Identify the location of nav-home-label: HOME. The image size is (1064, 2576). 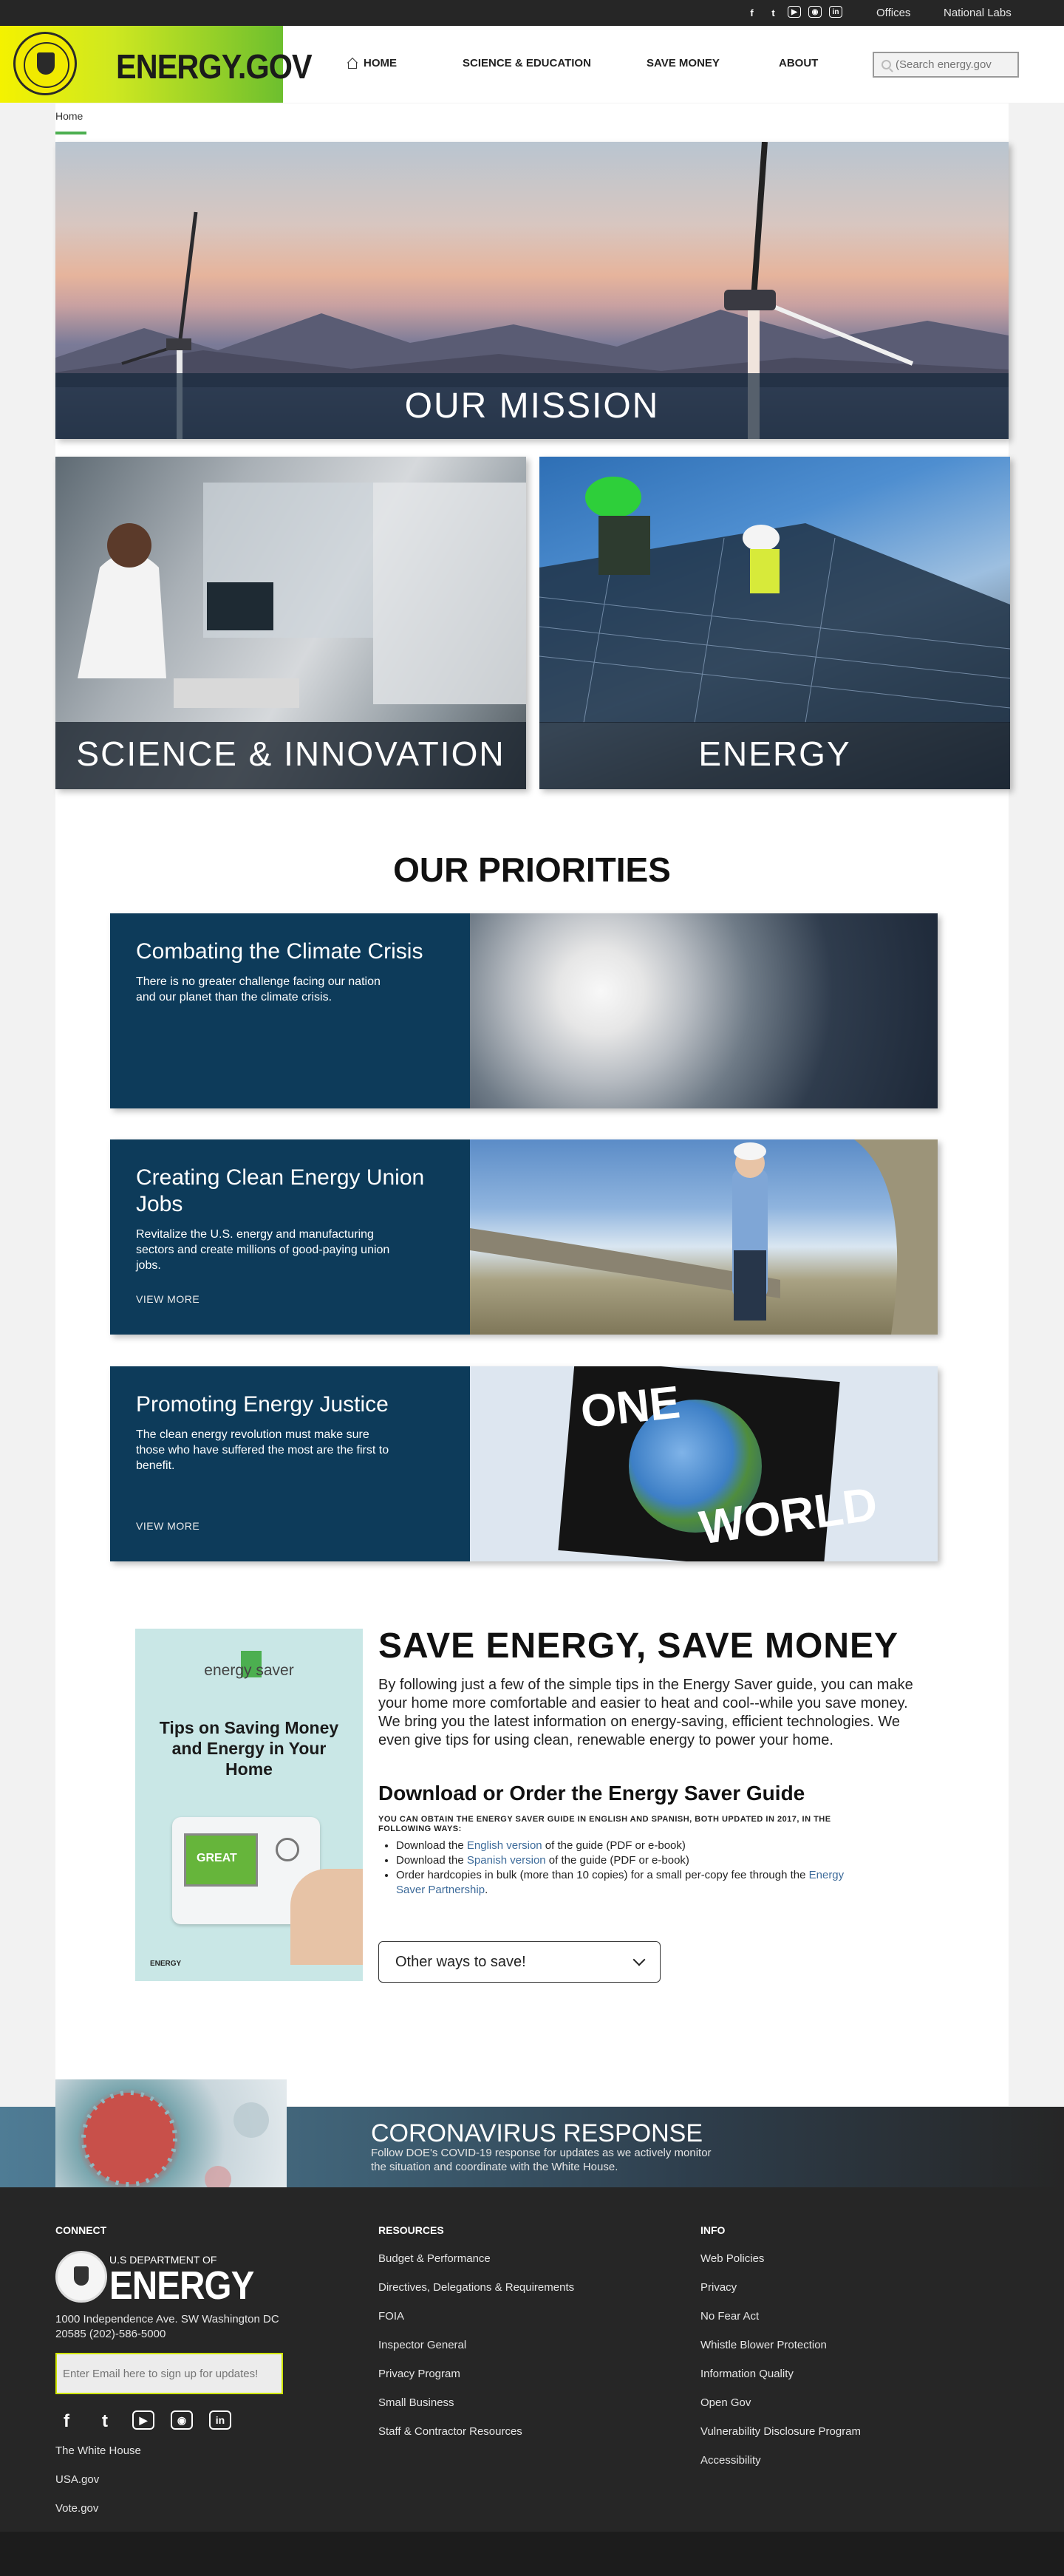
(380, 63).